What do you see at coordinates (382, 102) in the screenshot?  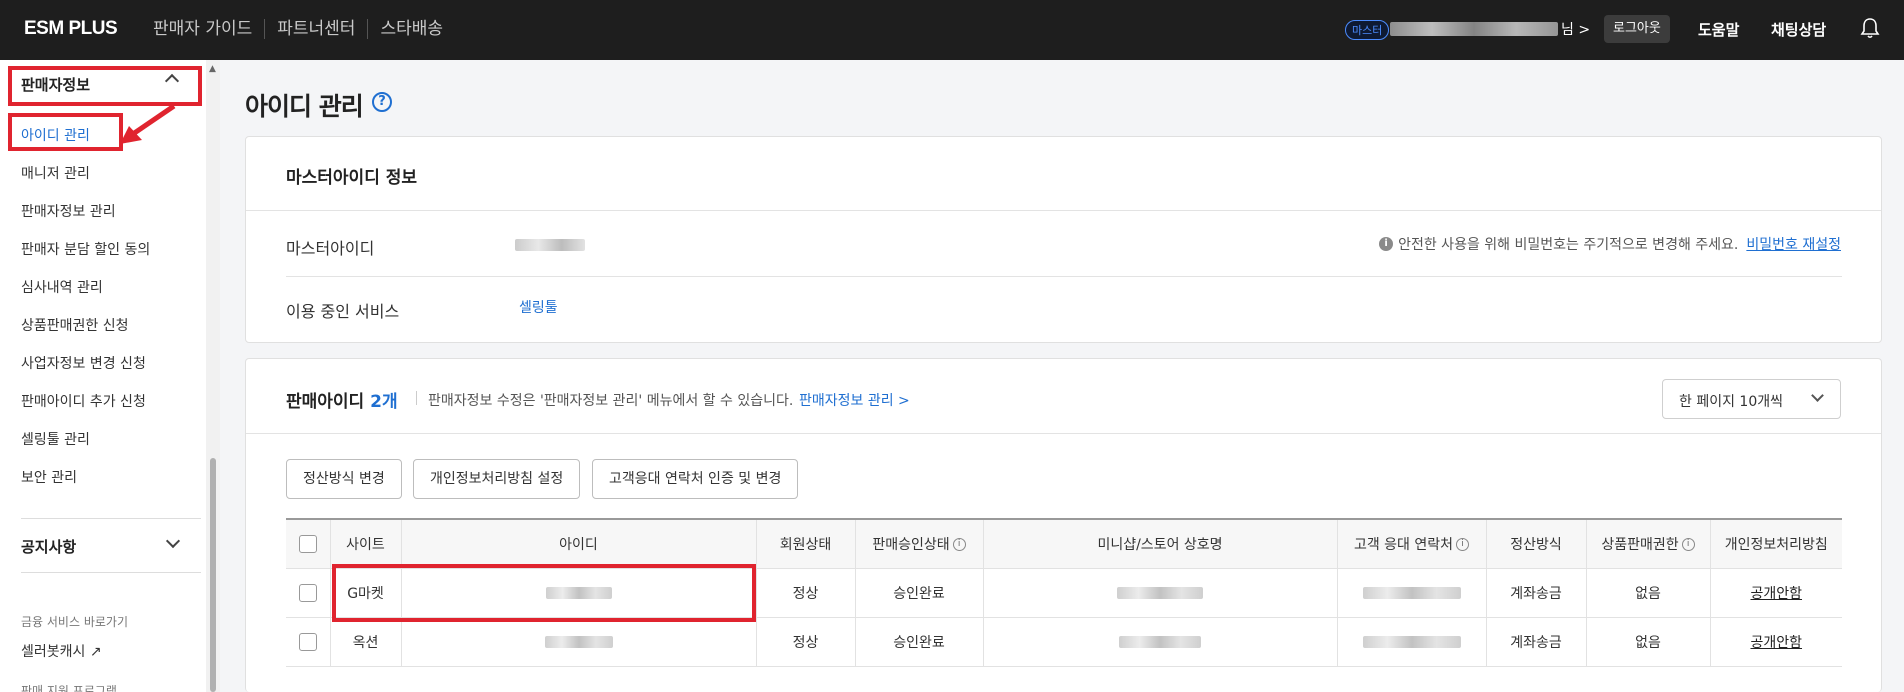 I see `help-question-icon: ?` at bounding box center [382, 102].